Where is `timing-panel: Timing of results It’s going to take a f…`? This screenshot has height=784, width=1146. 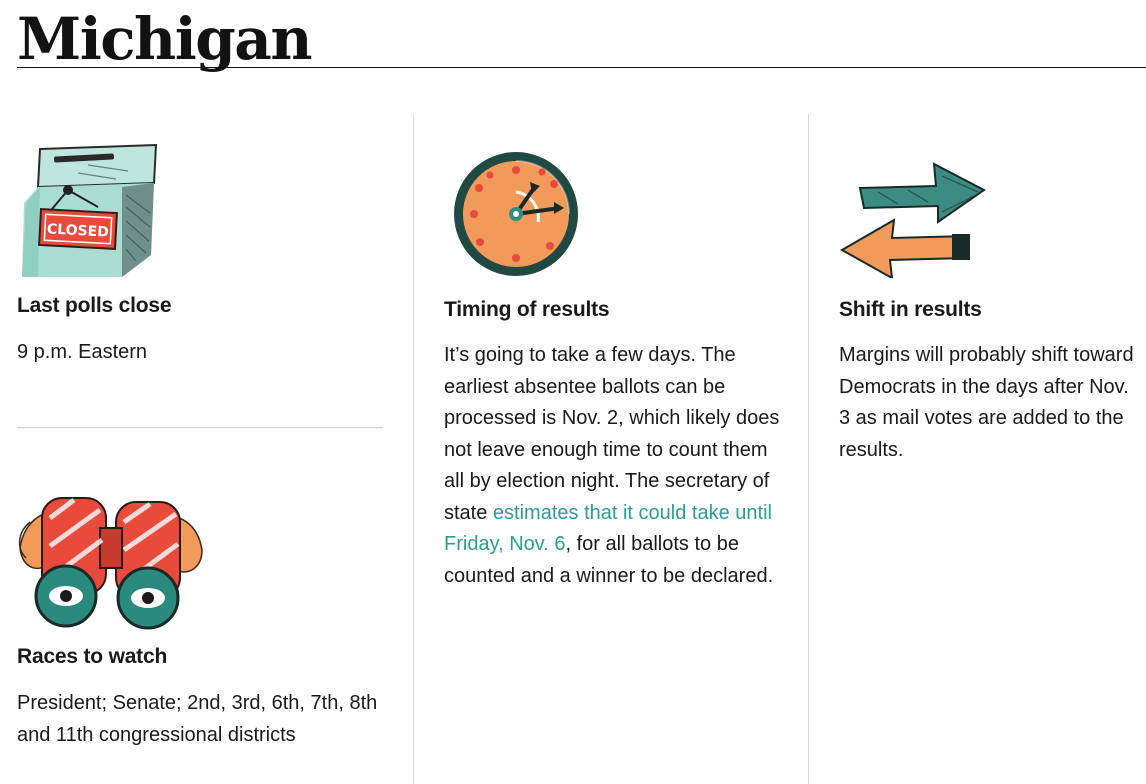 timing-panel: Timing of results It’s going to take a f… is located at coordinates (616, 444).